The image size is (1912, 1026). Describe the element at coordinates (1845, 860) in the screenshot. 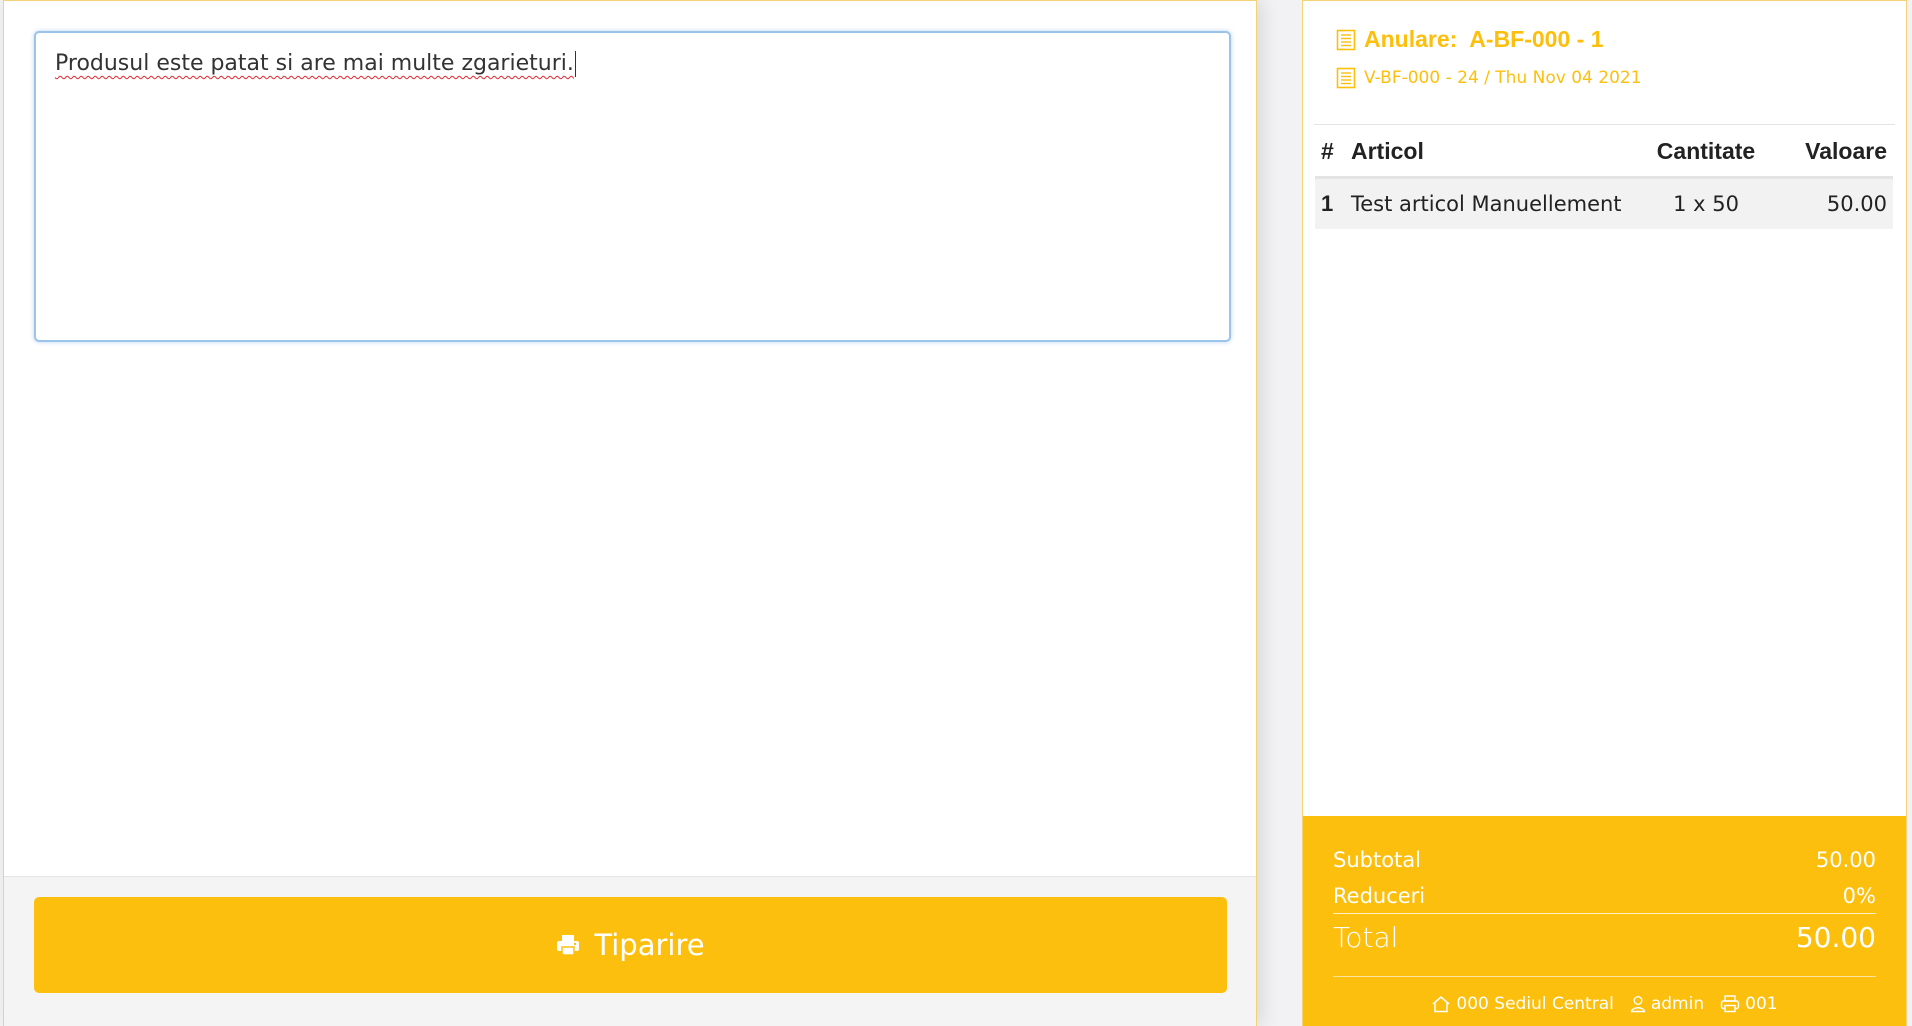

I see `subtotal-value: 50.00` at that location.